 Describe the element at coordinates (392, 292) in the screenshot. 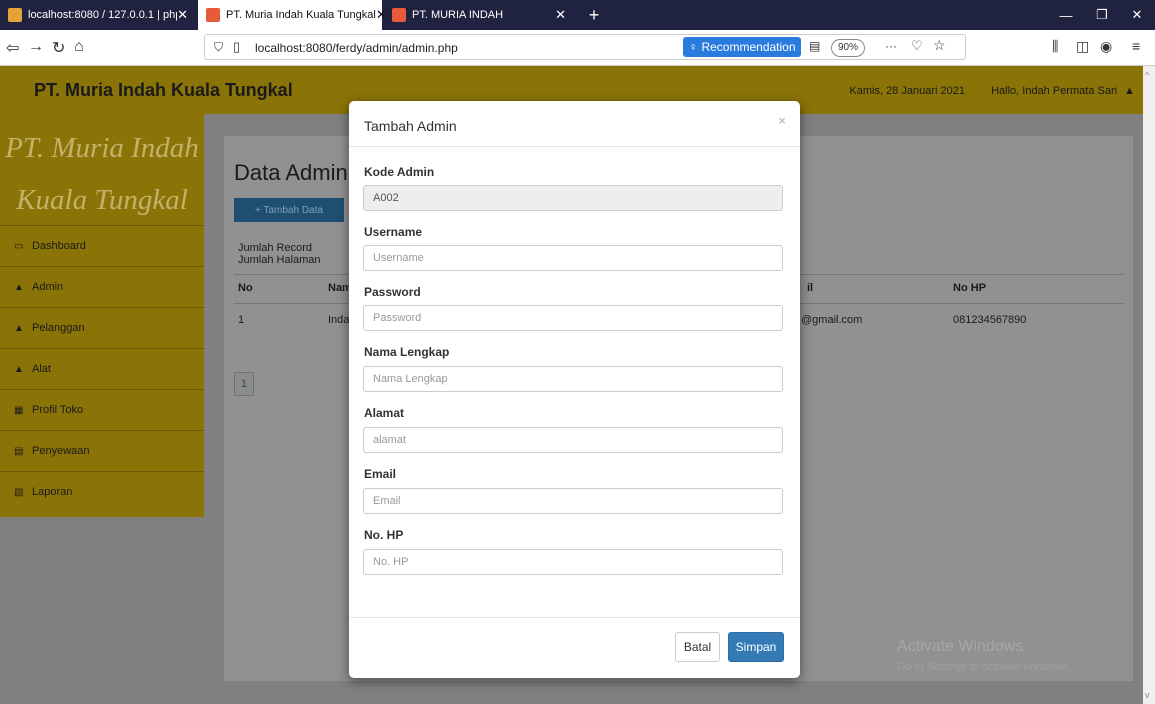

I see `password-label: Password` at that location.